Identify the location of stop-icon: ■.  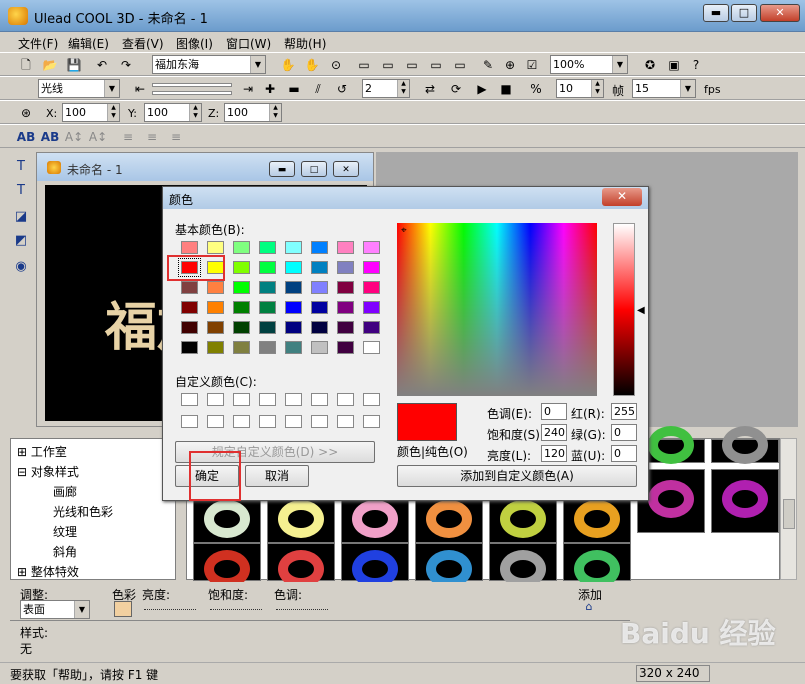
(506, 89).